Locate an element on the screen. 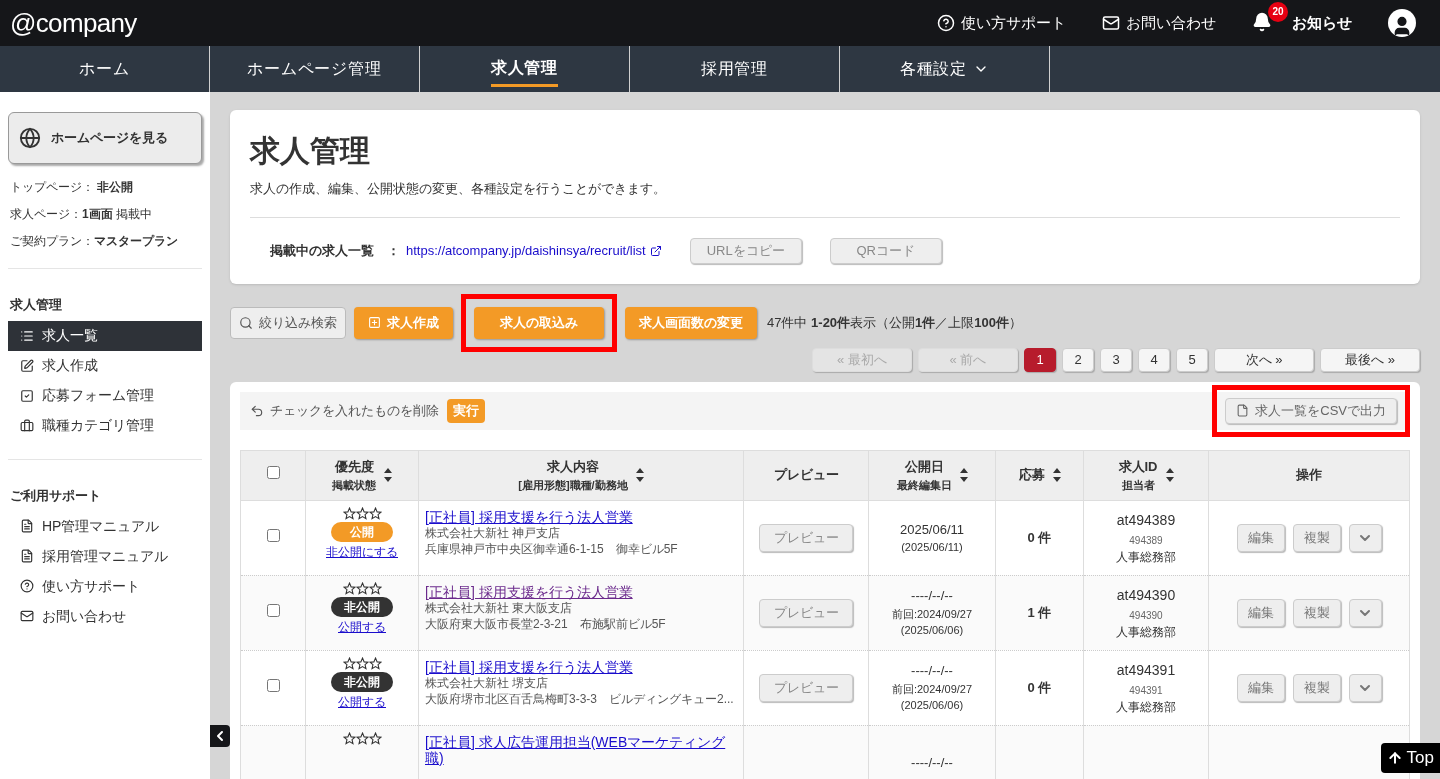 The image size is (1440, 779). header-link: 使い方サポート is located at coordinates (1001, 23).